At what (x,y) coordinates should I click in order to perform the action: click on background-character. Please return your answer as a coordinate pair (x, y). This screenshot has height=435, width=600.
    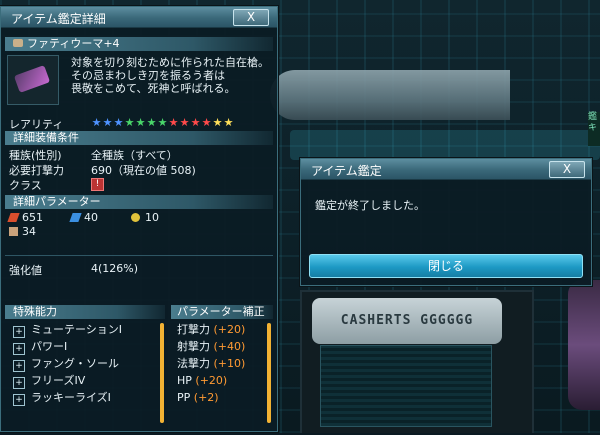
    Looking at the image, I should click on (584, 345).